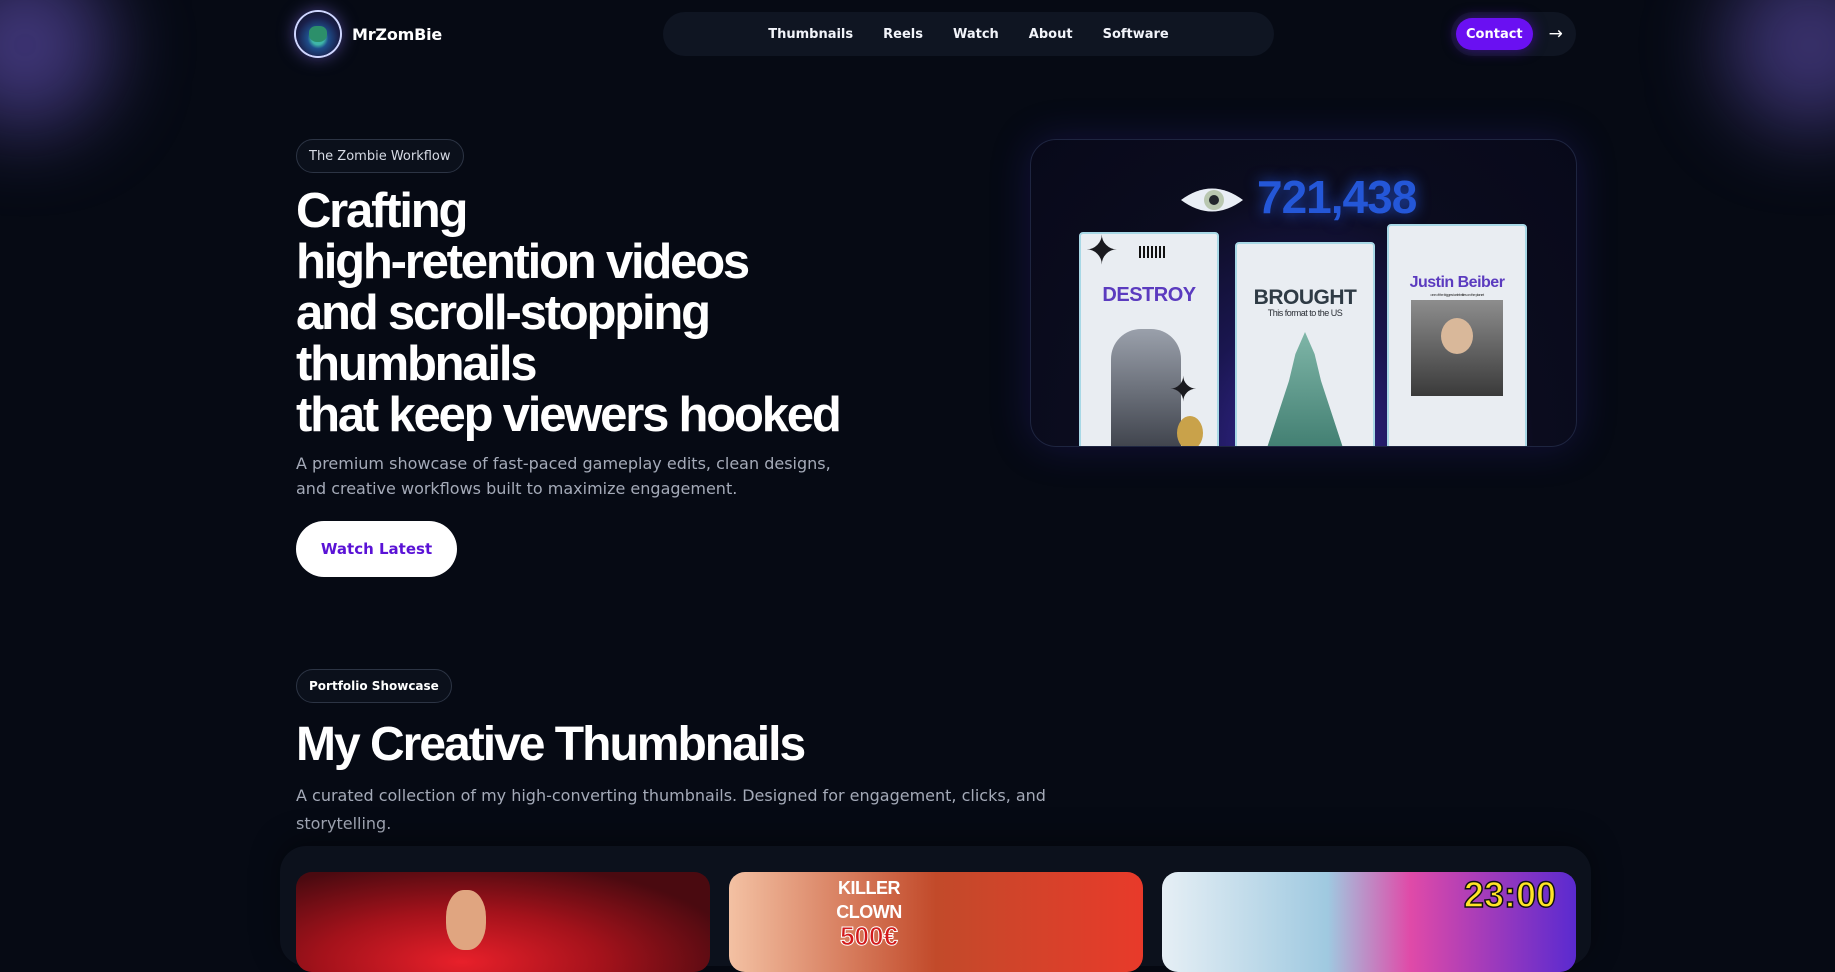 The width and height of the screenshot is (1835, 972). Describe the element at coordinates (1305, 297) in the screenshot. I see `thumbnail-headline: BROUGHT` at that location.